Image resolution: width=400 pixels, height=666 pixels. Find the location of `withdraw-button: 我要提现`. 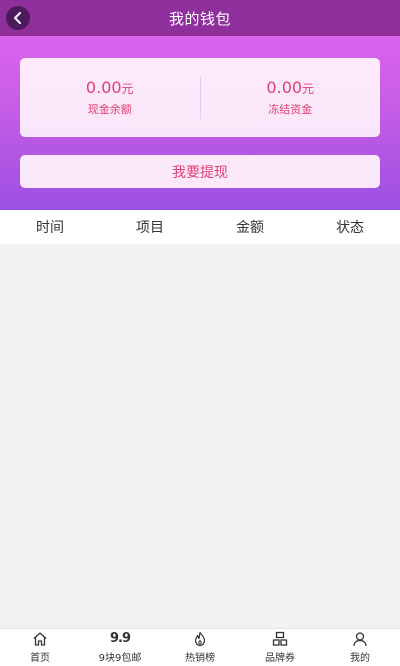

withdraw-button: 我要提现 is located at coordinates (200, 171).